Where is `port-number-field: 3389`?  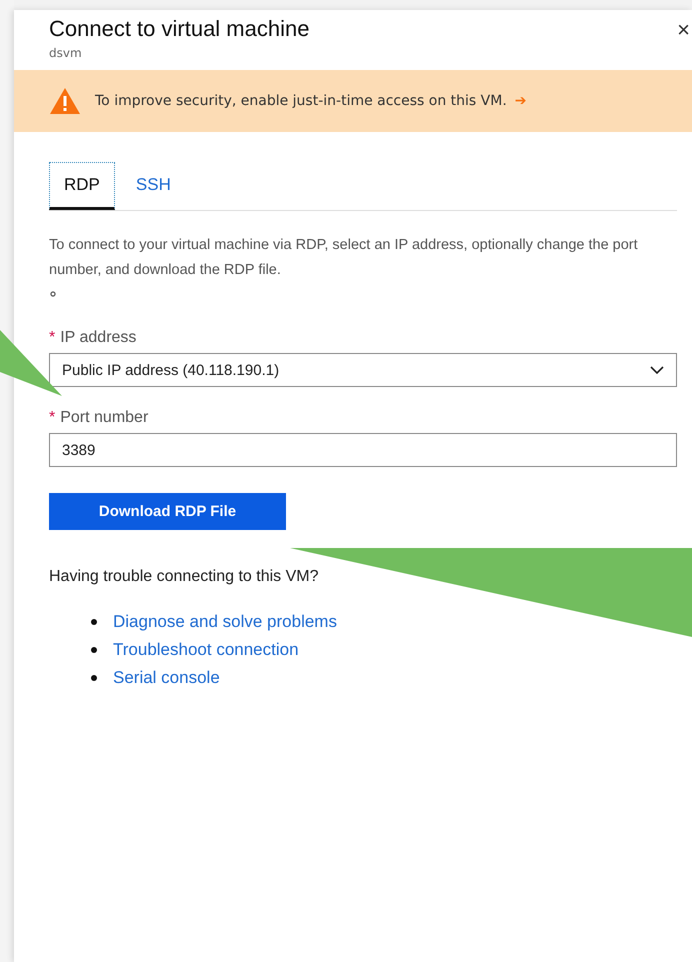 port-number-field: 3389 is located at coordinates (363, 450).